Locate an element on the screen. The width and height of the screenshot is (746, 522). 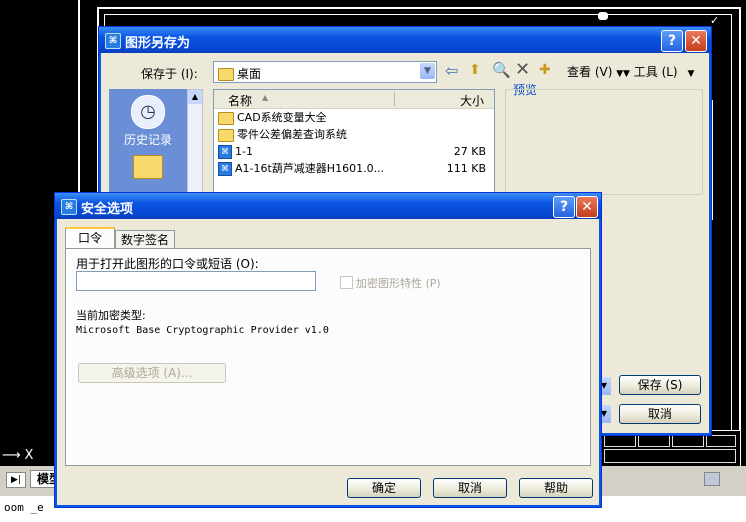
tab-password: 口令 is located at coordinates (90, 238).